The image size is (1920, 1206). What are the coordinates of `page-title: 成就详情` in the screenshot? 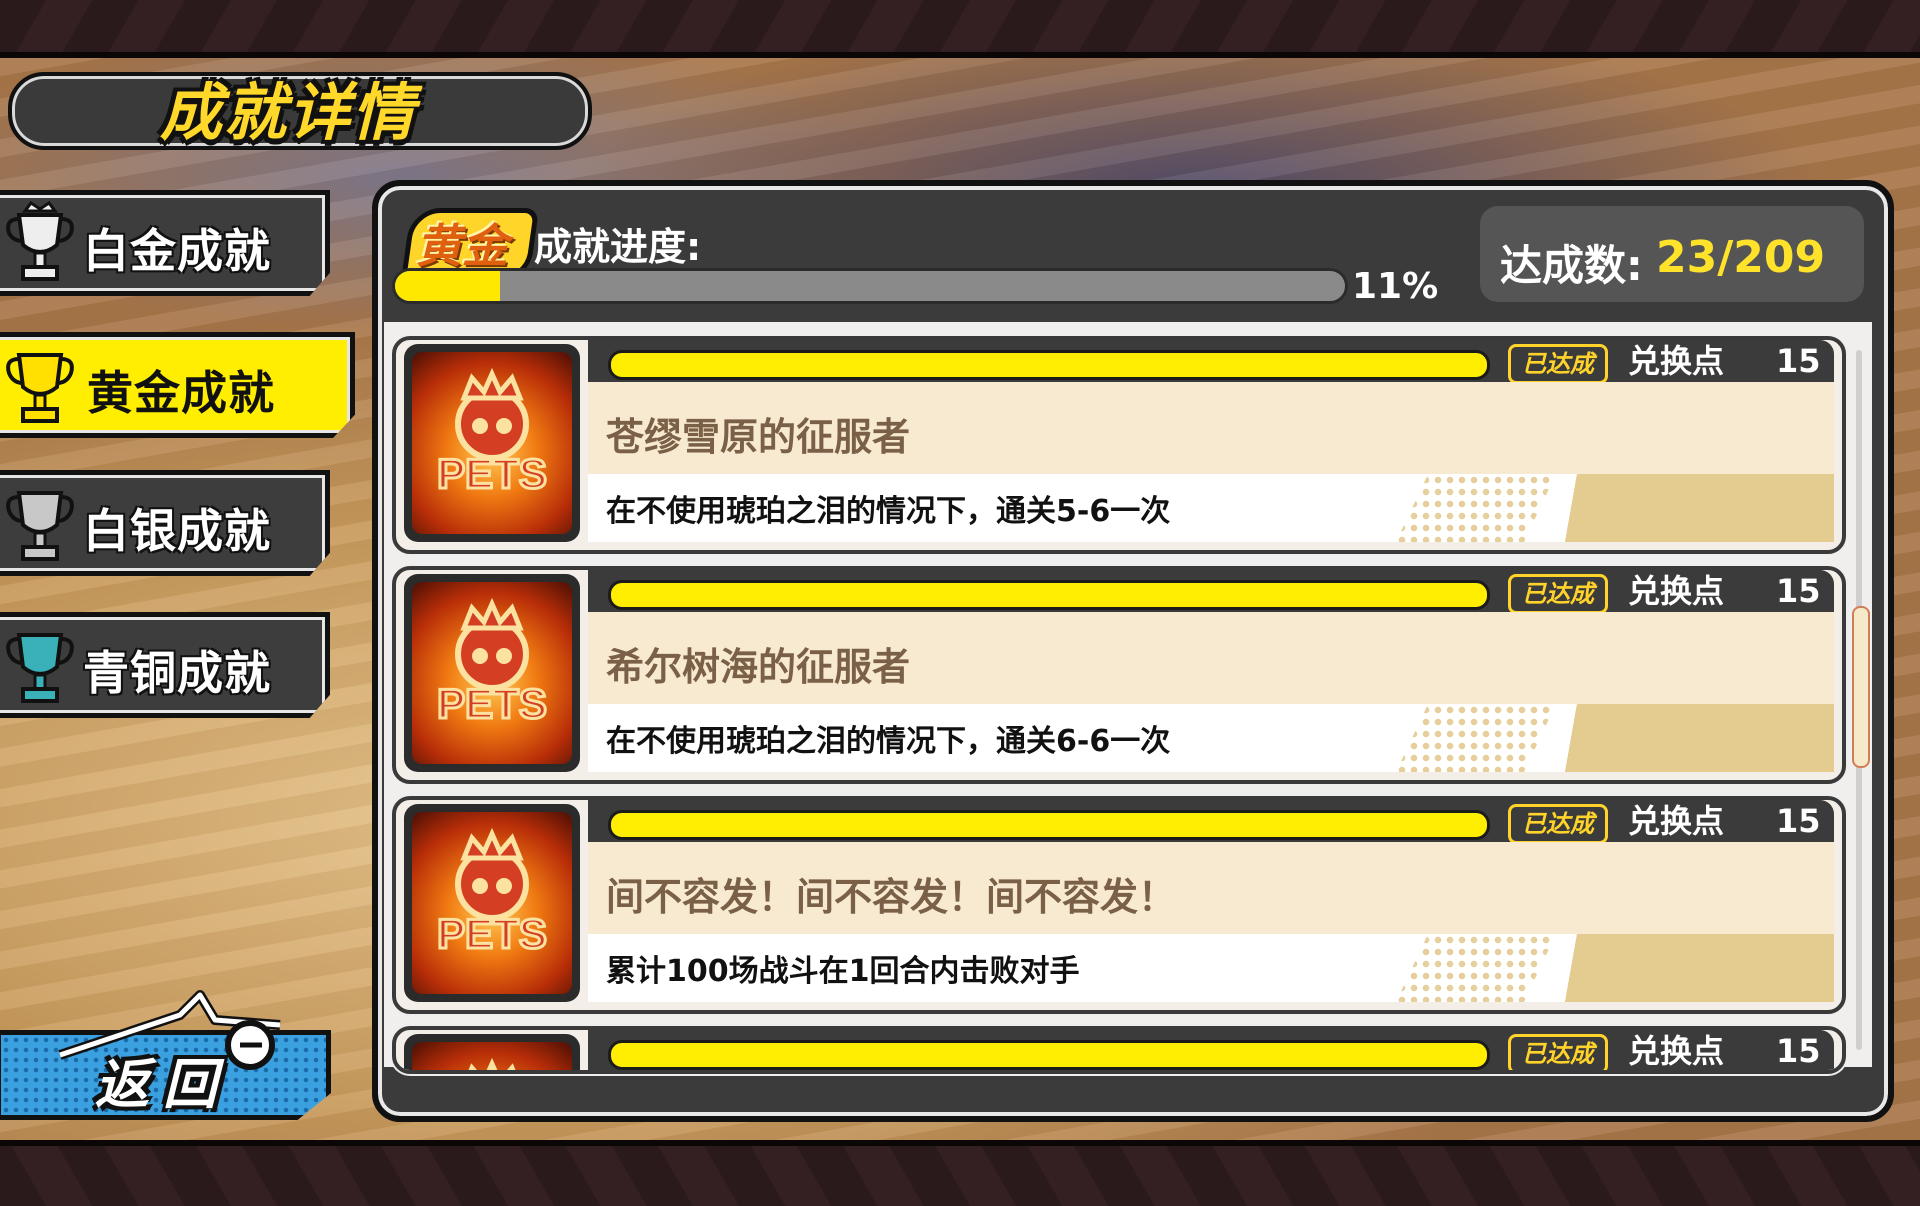 It's located at (288, 112).